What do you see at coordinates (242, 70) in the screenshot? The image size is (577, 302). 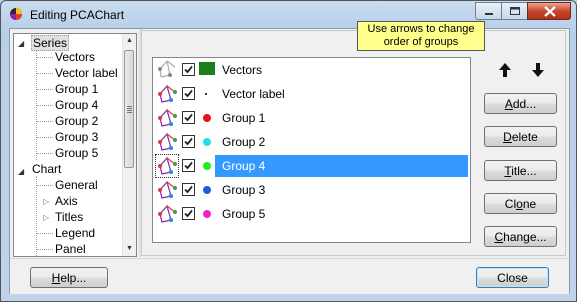 I see `series-label: Vectors` at bounding box center [242, 70].